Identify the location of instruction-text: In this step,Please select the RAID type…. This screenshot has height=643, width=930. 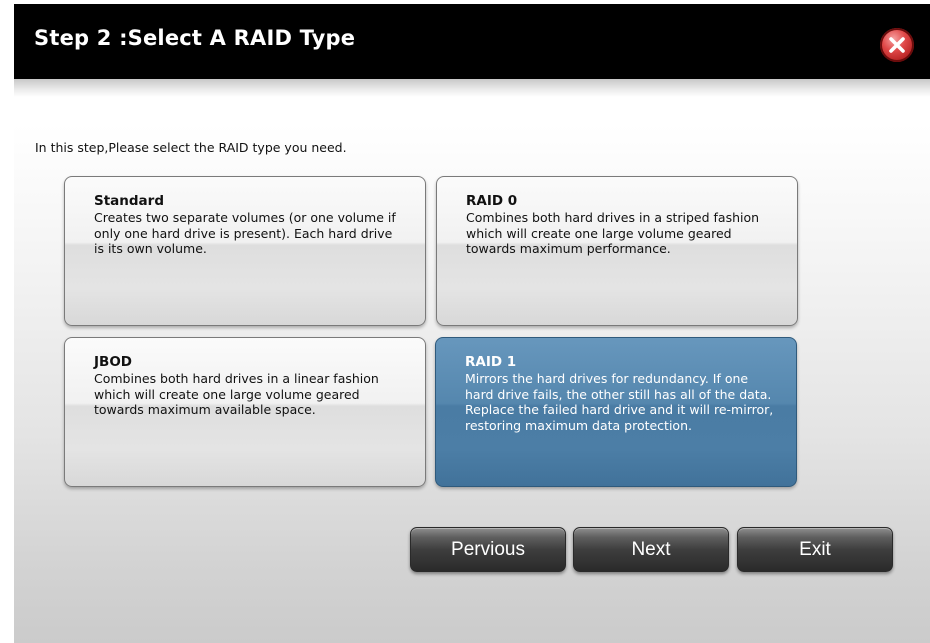
(191, 147).